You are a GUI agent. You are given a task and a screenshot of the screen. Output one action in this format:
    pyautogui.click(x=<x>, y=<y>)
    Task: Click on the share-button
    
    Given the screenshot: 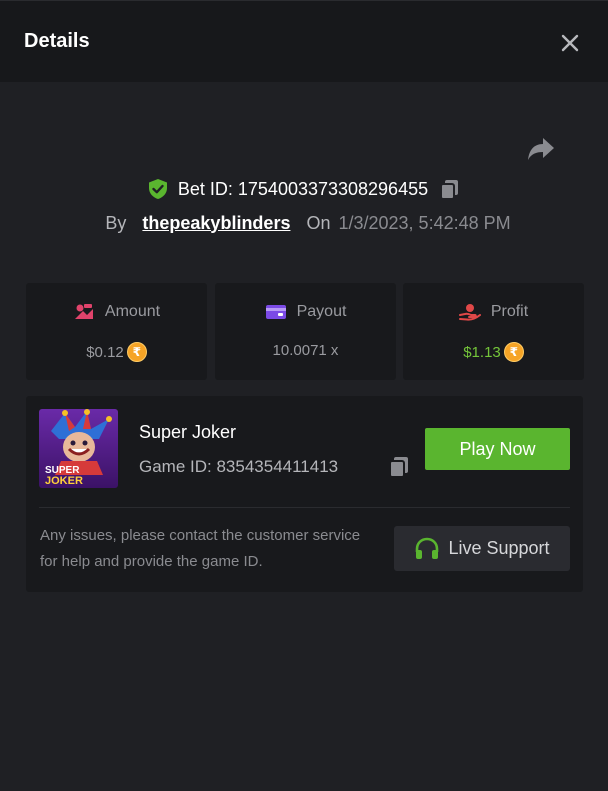 What is the action you would take?
    pyautogui.click(x=541, y=149)
    